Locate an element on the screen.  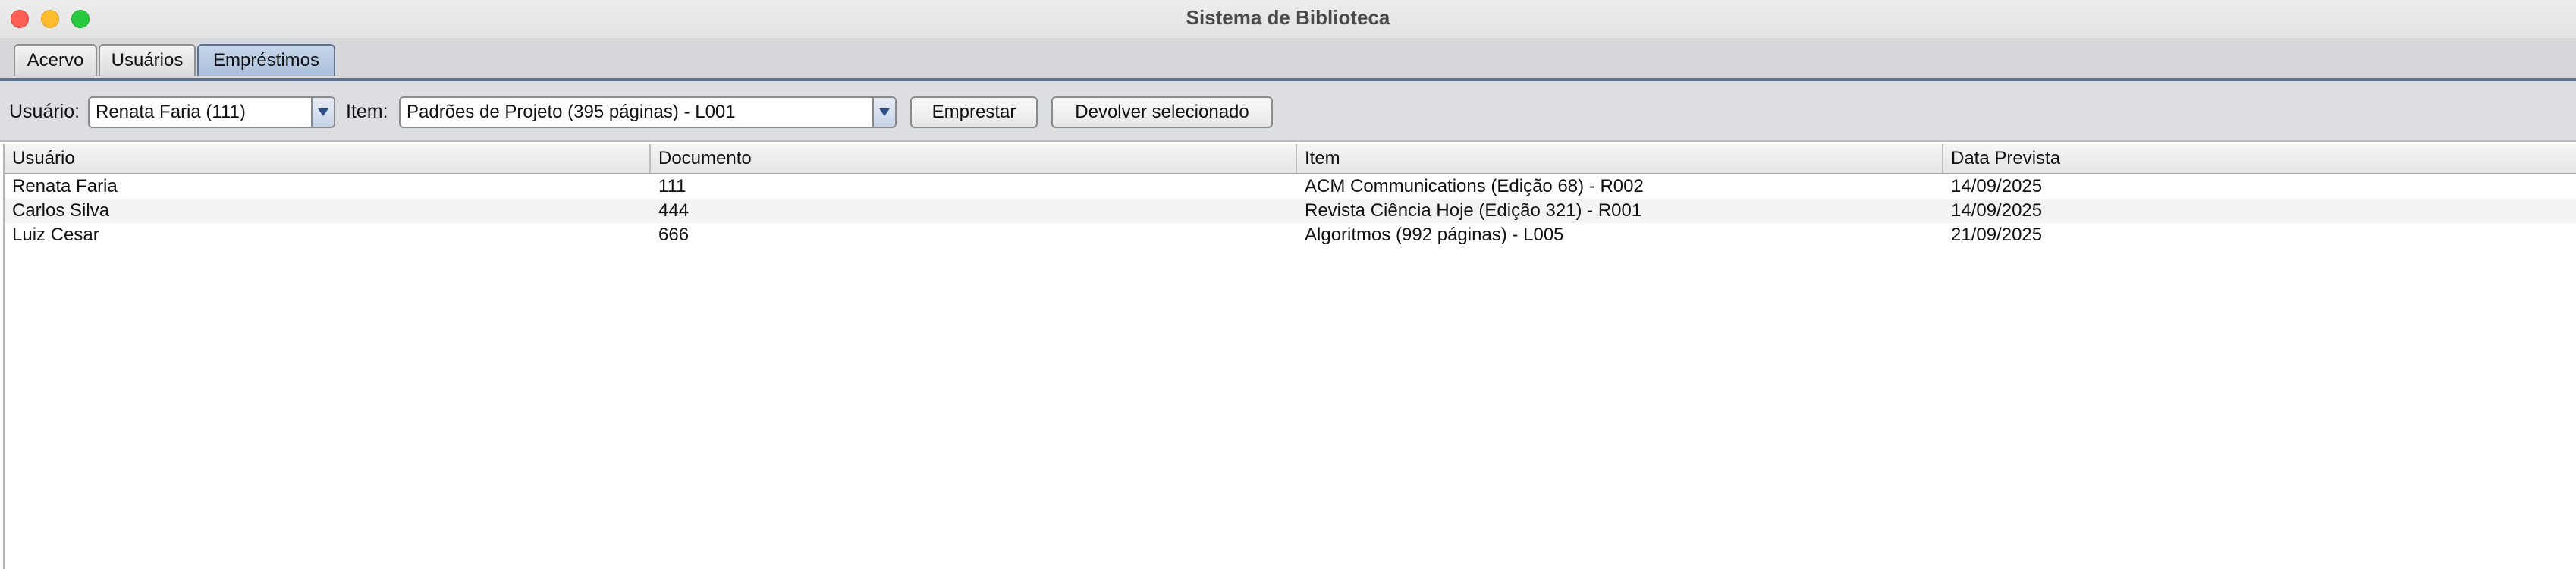
cell-item: Revista Ciência Hoje (Edição 321) - R001 is located at coordinates (1473, 211).